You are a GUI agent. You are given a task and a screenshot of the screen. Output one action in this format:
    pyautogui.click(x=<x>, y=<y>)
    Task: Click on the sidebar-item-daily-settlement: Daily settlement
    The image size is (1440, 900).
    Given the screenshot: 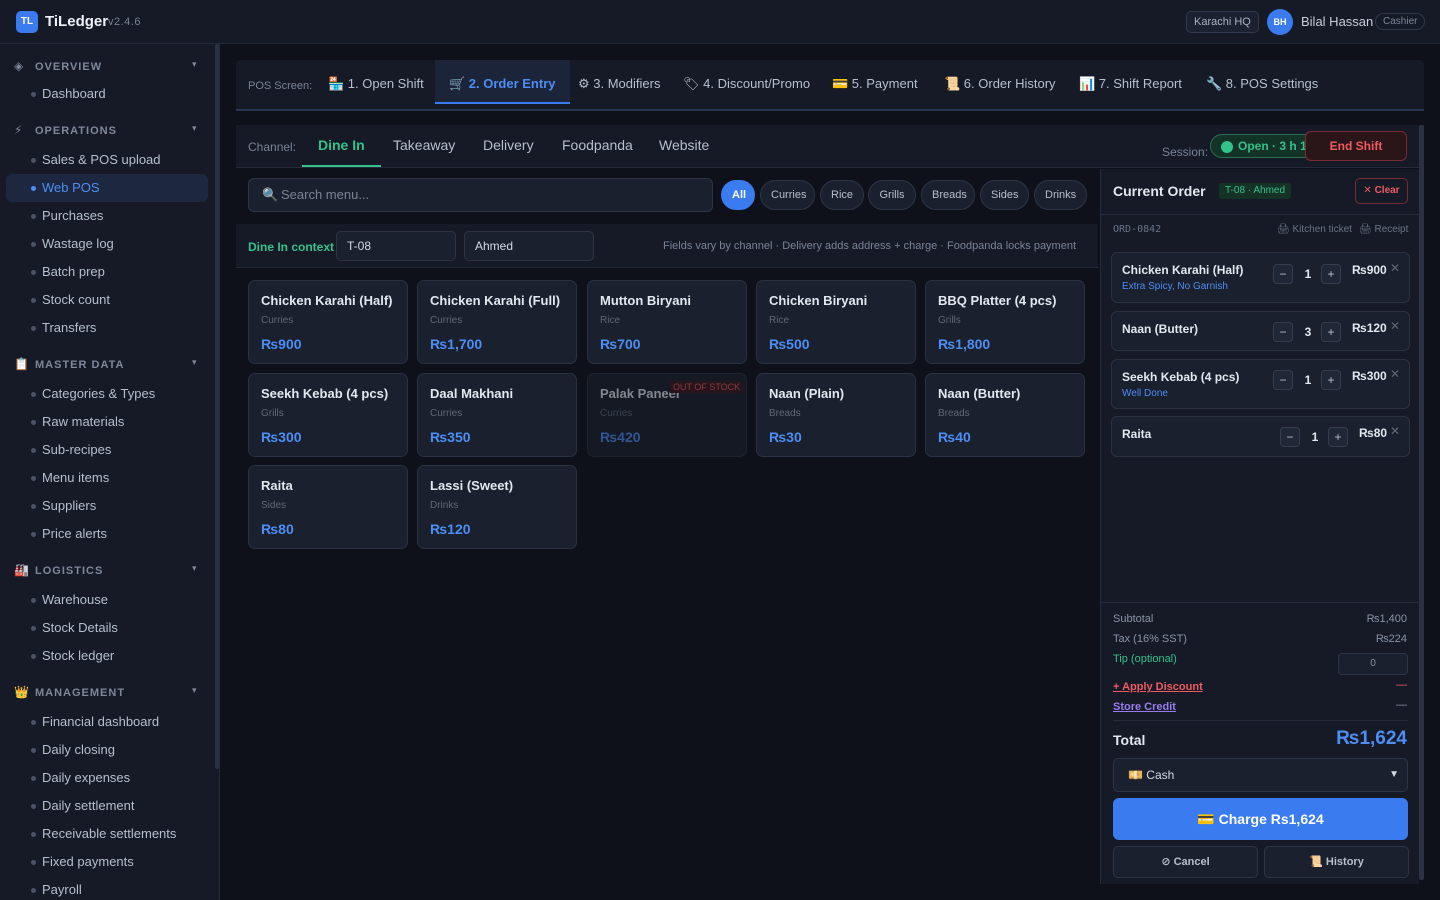 What is the action you would take?
    pyautogui.click(x=107, y=806)
    